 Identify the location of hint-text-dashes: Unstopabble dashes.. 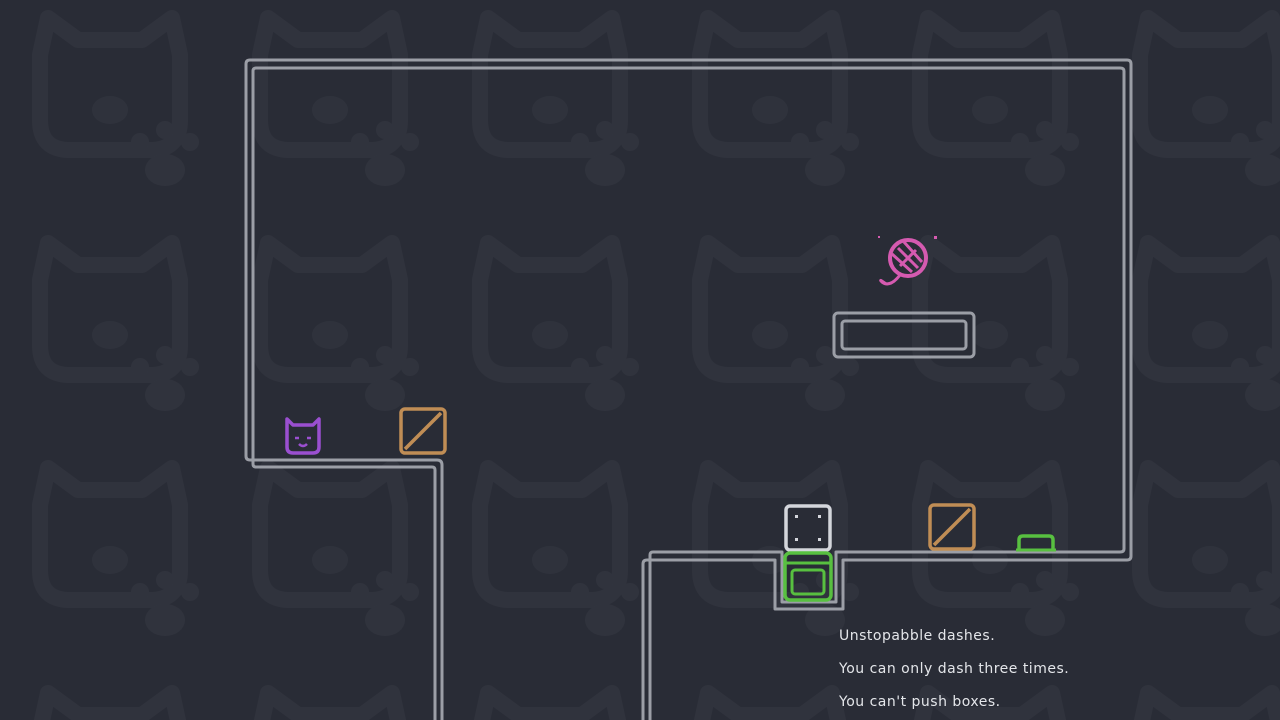
(917, 636).